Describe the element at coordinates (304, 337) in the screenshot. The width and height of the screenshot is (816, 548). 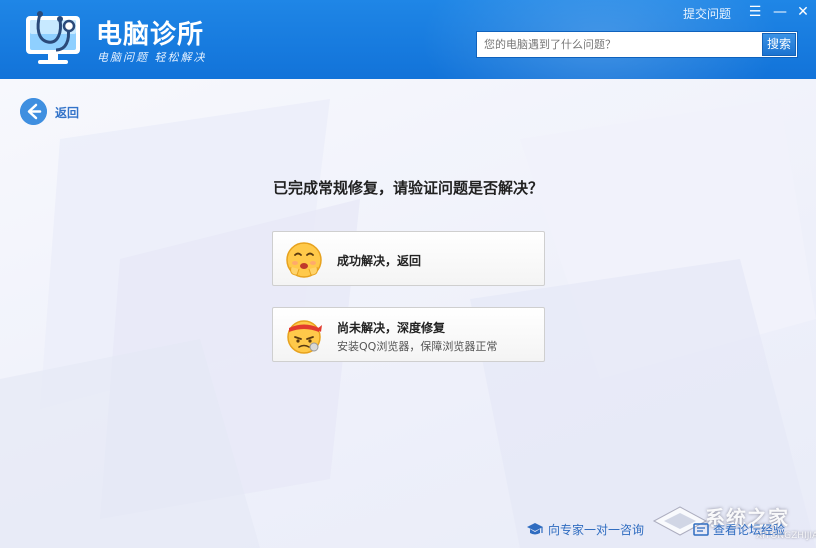
I see `worried-face-icon` at that location.